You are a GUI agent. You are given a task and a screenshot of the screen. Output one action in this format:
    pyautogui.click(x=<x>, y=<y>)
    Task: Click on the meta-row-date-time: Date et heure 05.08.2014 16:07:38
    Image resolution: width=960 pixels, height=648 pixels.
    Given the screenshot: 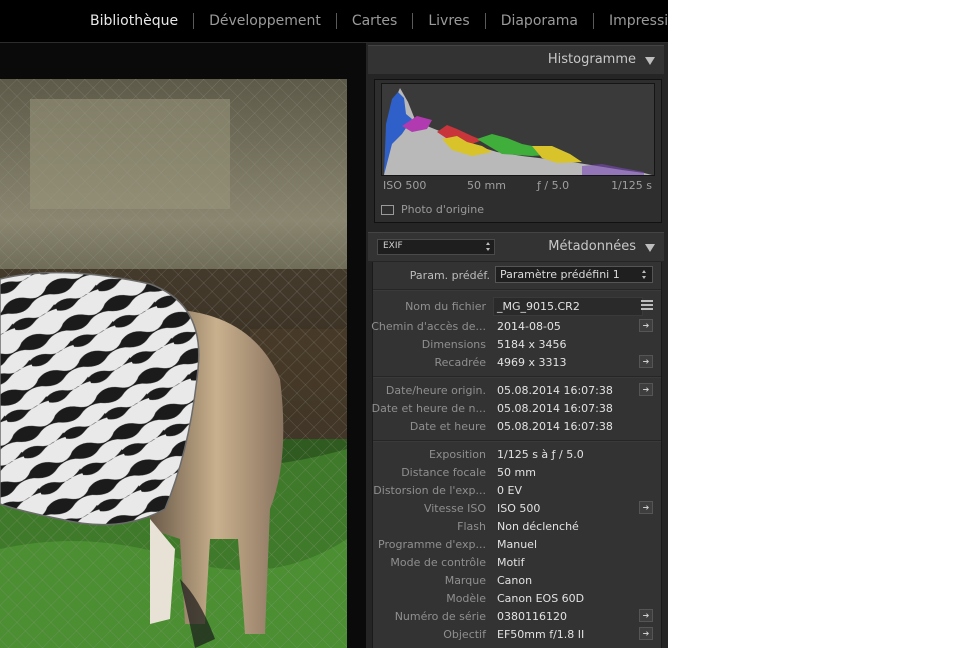 What is the action you would take?
    pyautogui.click(x=517, y=426)
    